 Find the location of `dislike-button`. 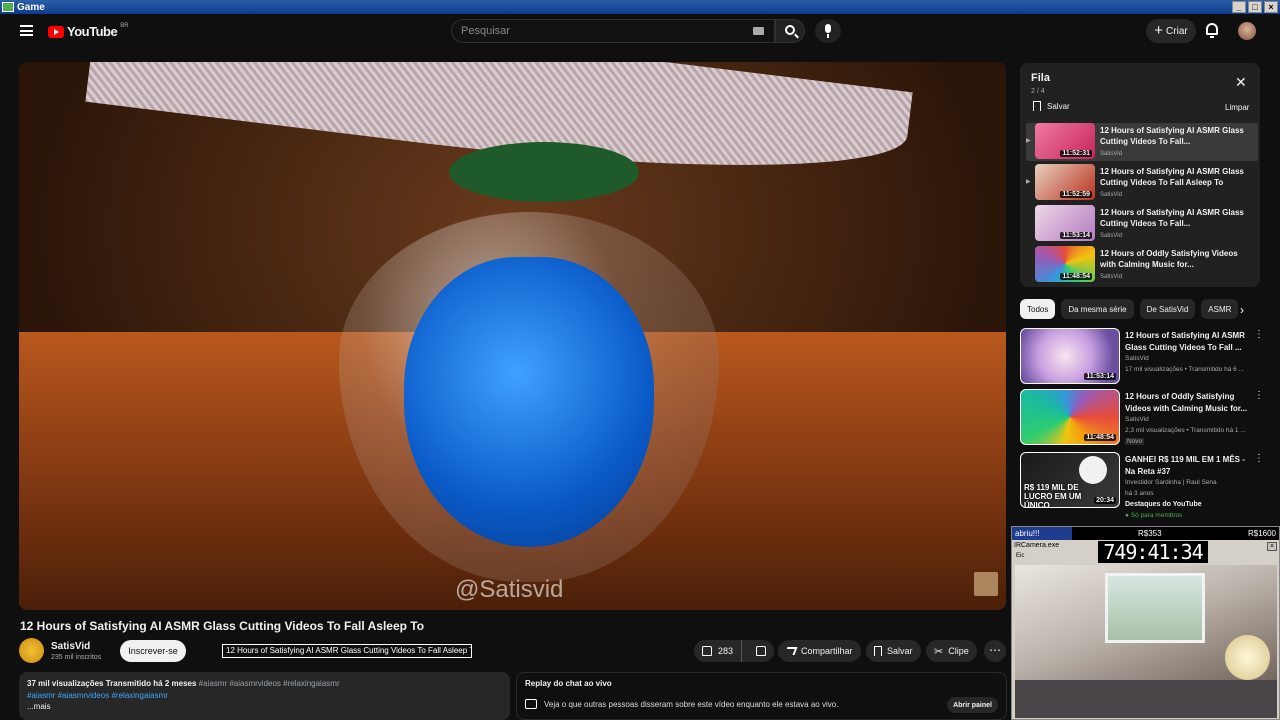

dislike-button is located at coordinates (760, 651).